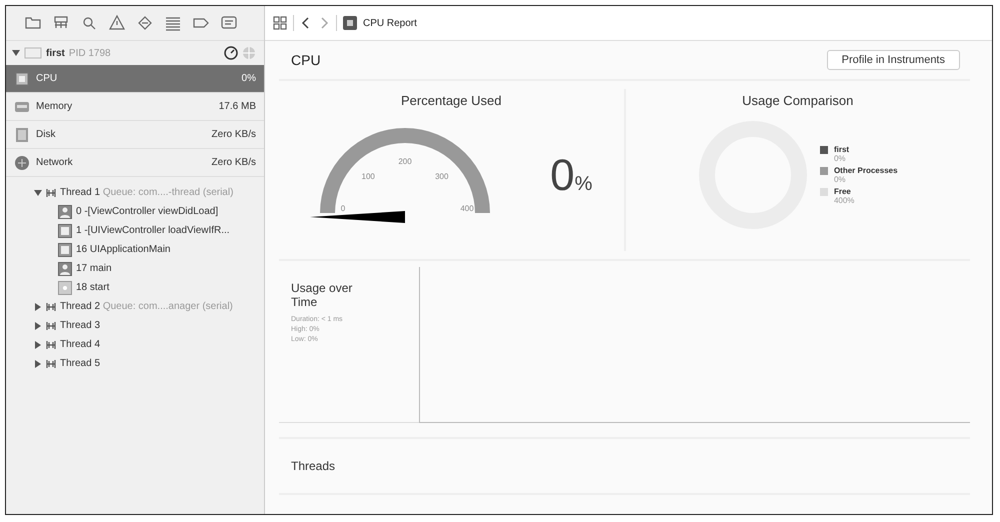 The height and width of the screenshot is (522, 1000). I want to click on gauge-tick-label: 200, so click(405, 161).